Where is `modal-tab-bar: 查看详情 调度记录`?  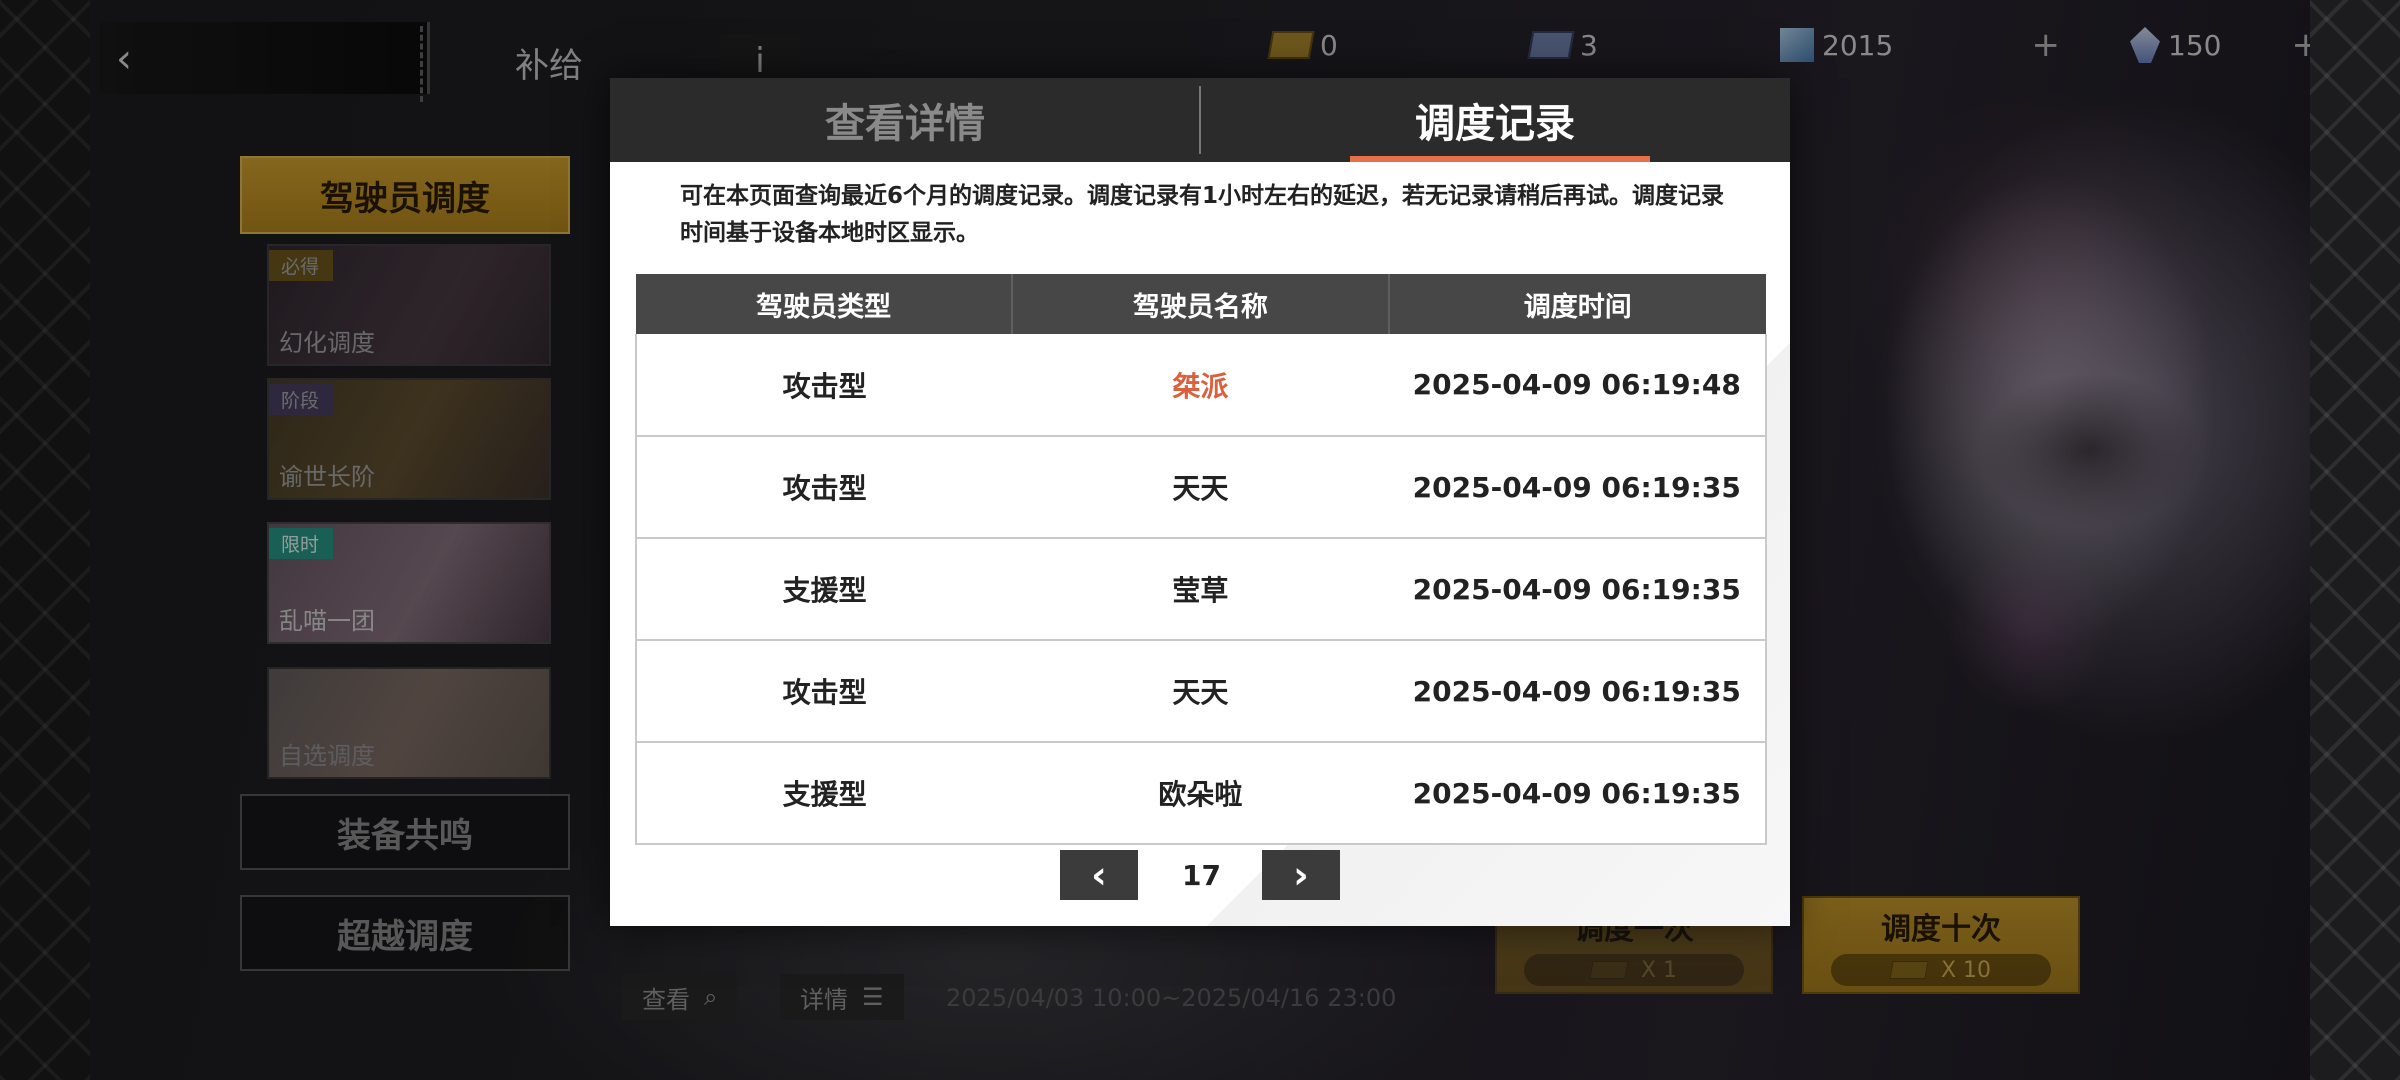 modal-tab-bar: 查看详情 调度记录 is located at coordinates (1200, 120).